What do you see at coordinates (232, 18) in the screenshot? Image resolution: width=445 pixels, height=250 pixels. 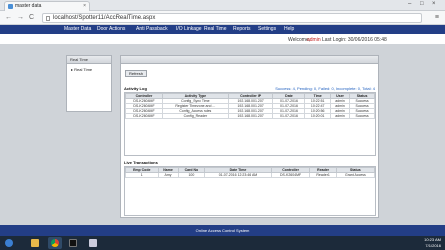 I see `url-input: localhost/Spotter11/AccRealTime.aspx` at bounding box center [232, 18].